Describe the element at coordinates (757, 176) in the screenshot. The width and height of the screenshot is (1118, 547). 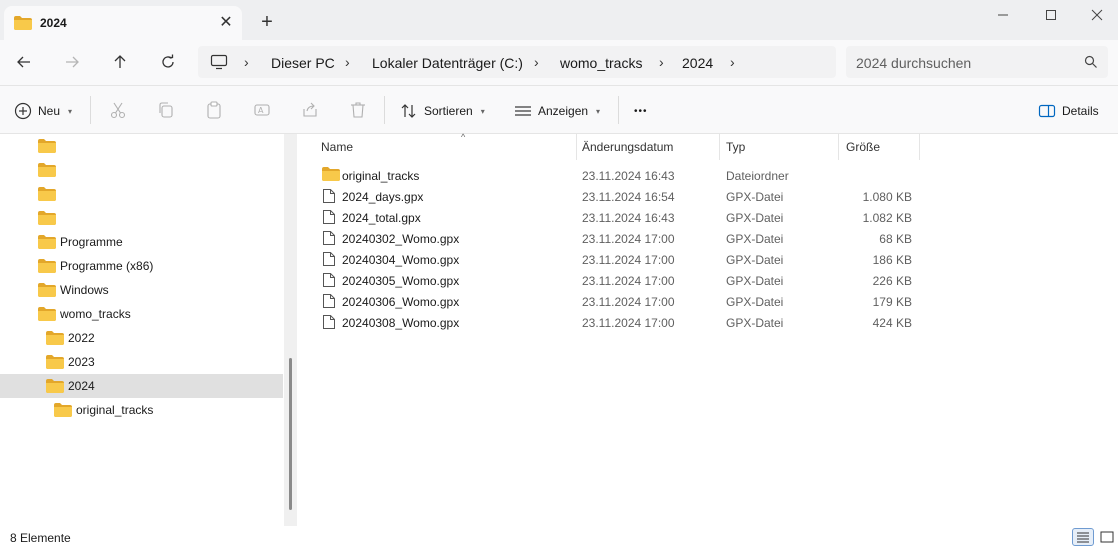
I see `file-type: Dateiordner` at that location.